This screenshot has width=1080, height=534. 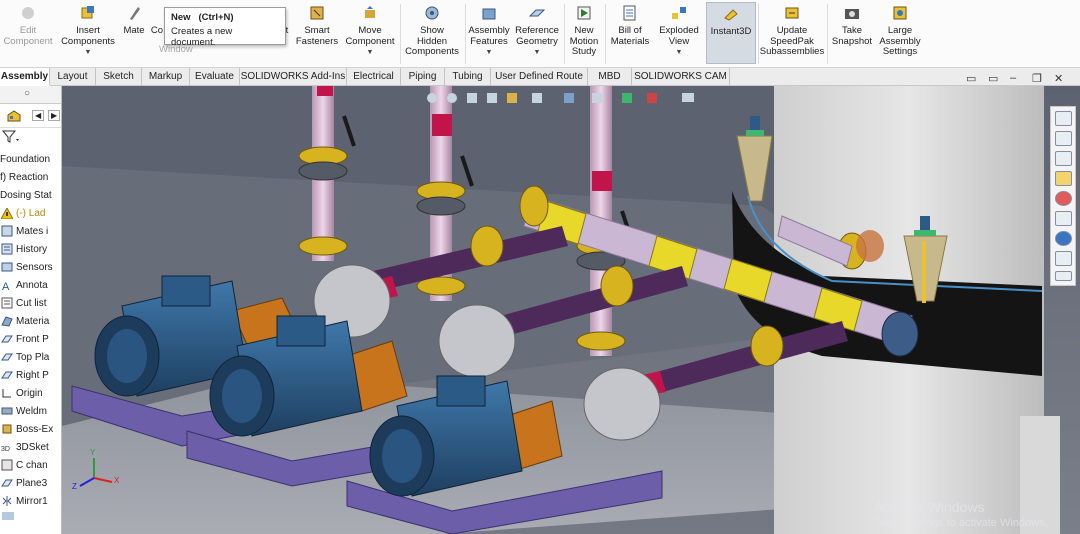 What do you see at coordinates (215, 77) in the screenshot?
I see `tab-evaluate: Evaluate` at bounding box center [215, 77].